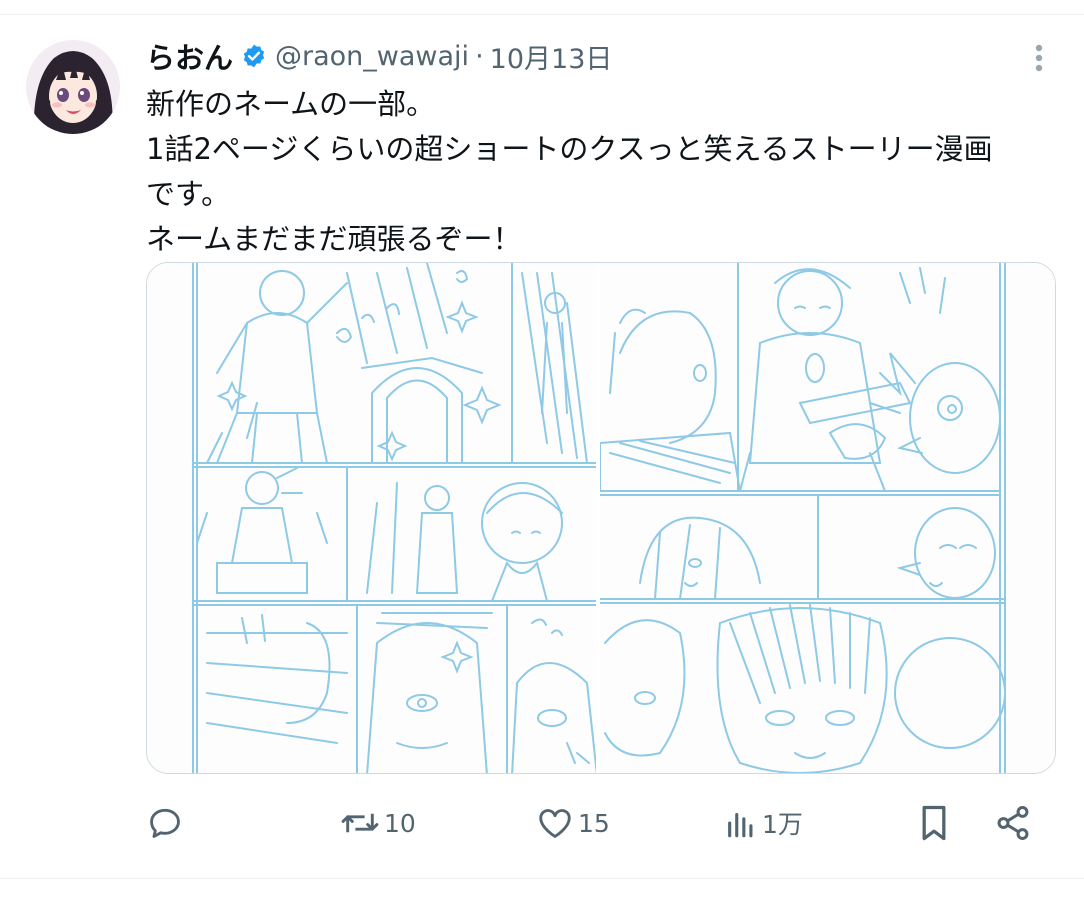 This screenshot has height=910, width=1084. What do you see at coordinates (188, 194) in the screenshot?
I see `tweet-text-line: です。` at bounding box center [188, 194].